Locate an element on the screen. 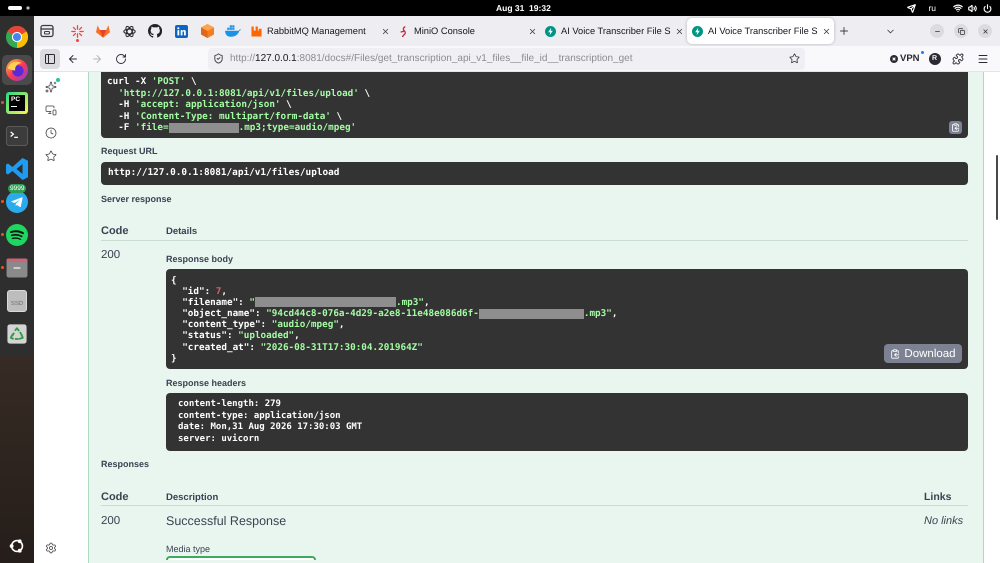  devices-icon is located at coordinates (51, 110).